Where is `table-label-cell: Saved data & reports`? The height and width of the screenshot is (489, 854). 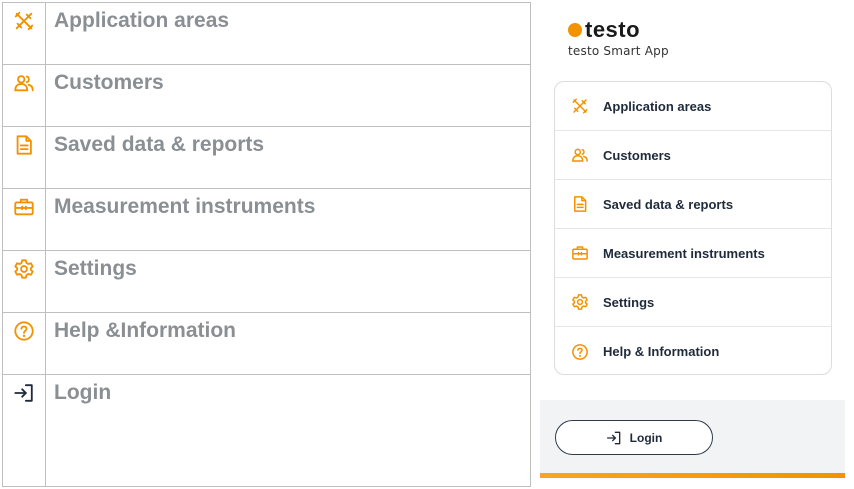 table-label-cell: Saved data & reports is located at coordinates (288, 157).